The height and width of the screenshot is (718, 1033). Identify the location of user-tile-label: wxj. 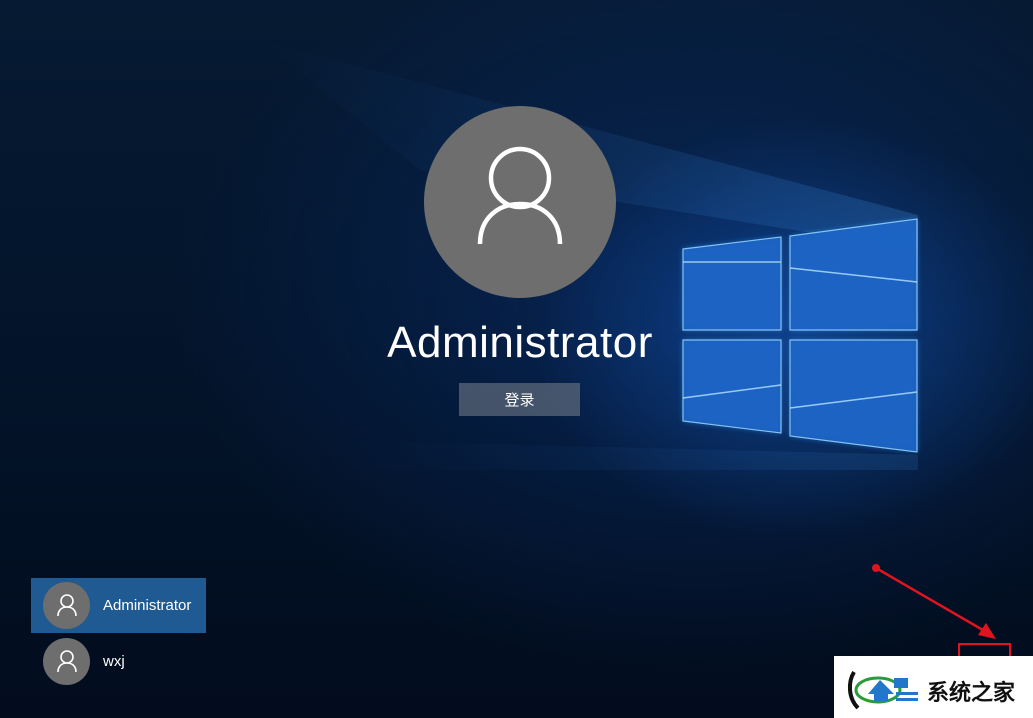
(114, 661).